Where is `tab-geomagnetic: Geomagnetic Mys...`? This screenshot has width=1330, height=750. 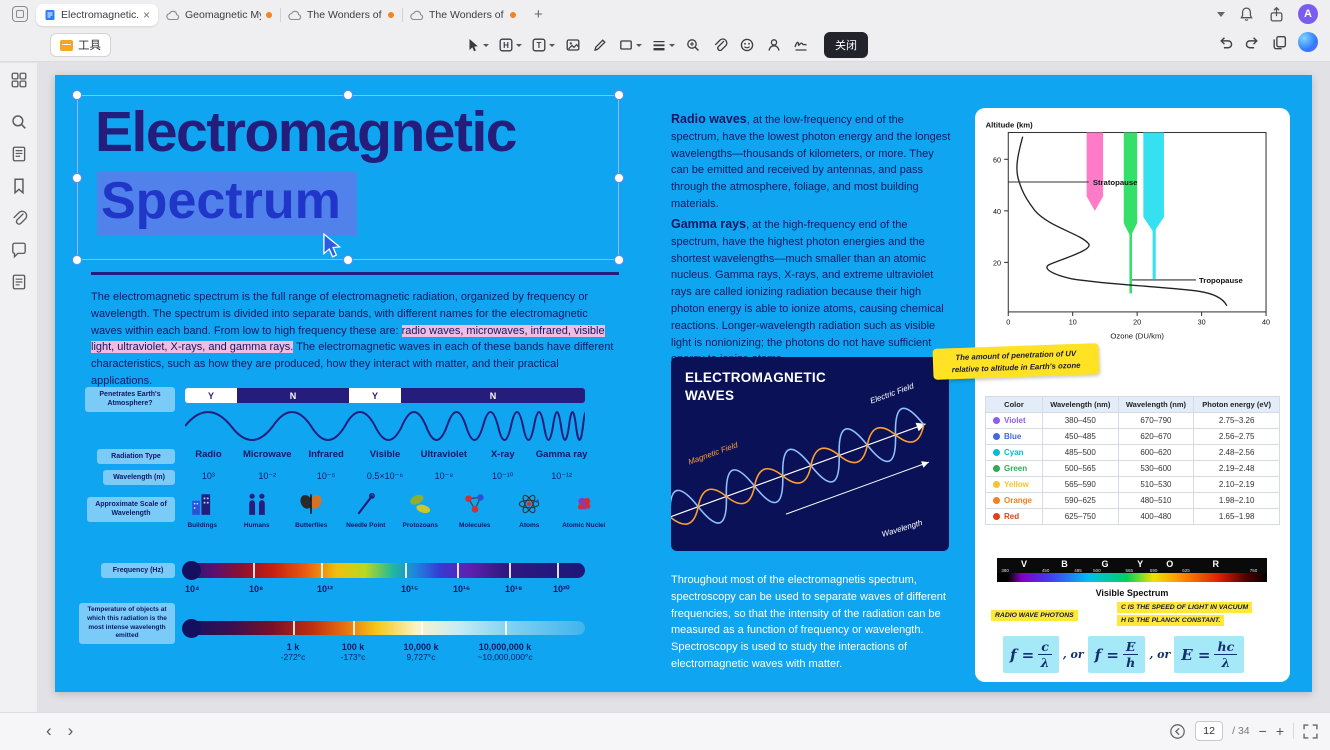 tab-geomagnetic: Geomagnetic Mys... is located at coordinates (219, 15).